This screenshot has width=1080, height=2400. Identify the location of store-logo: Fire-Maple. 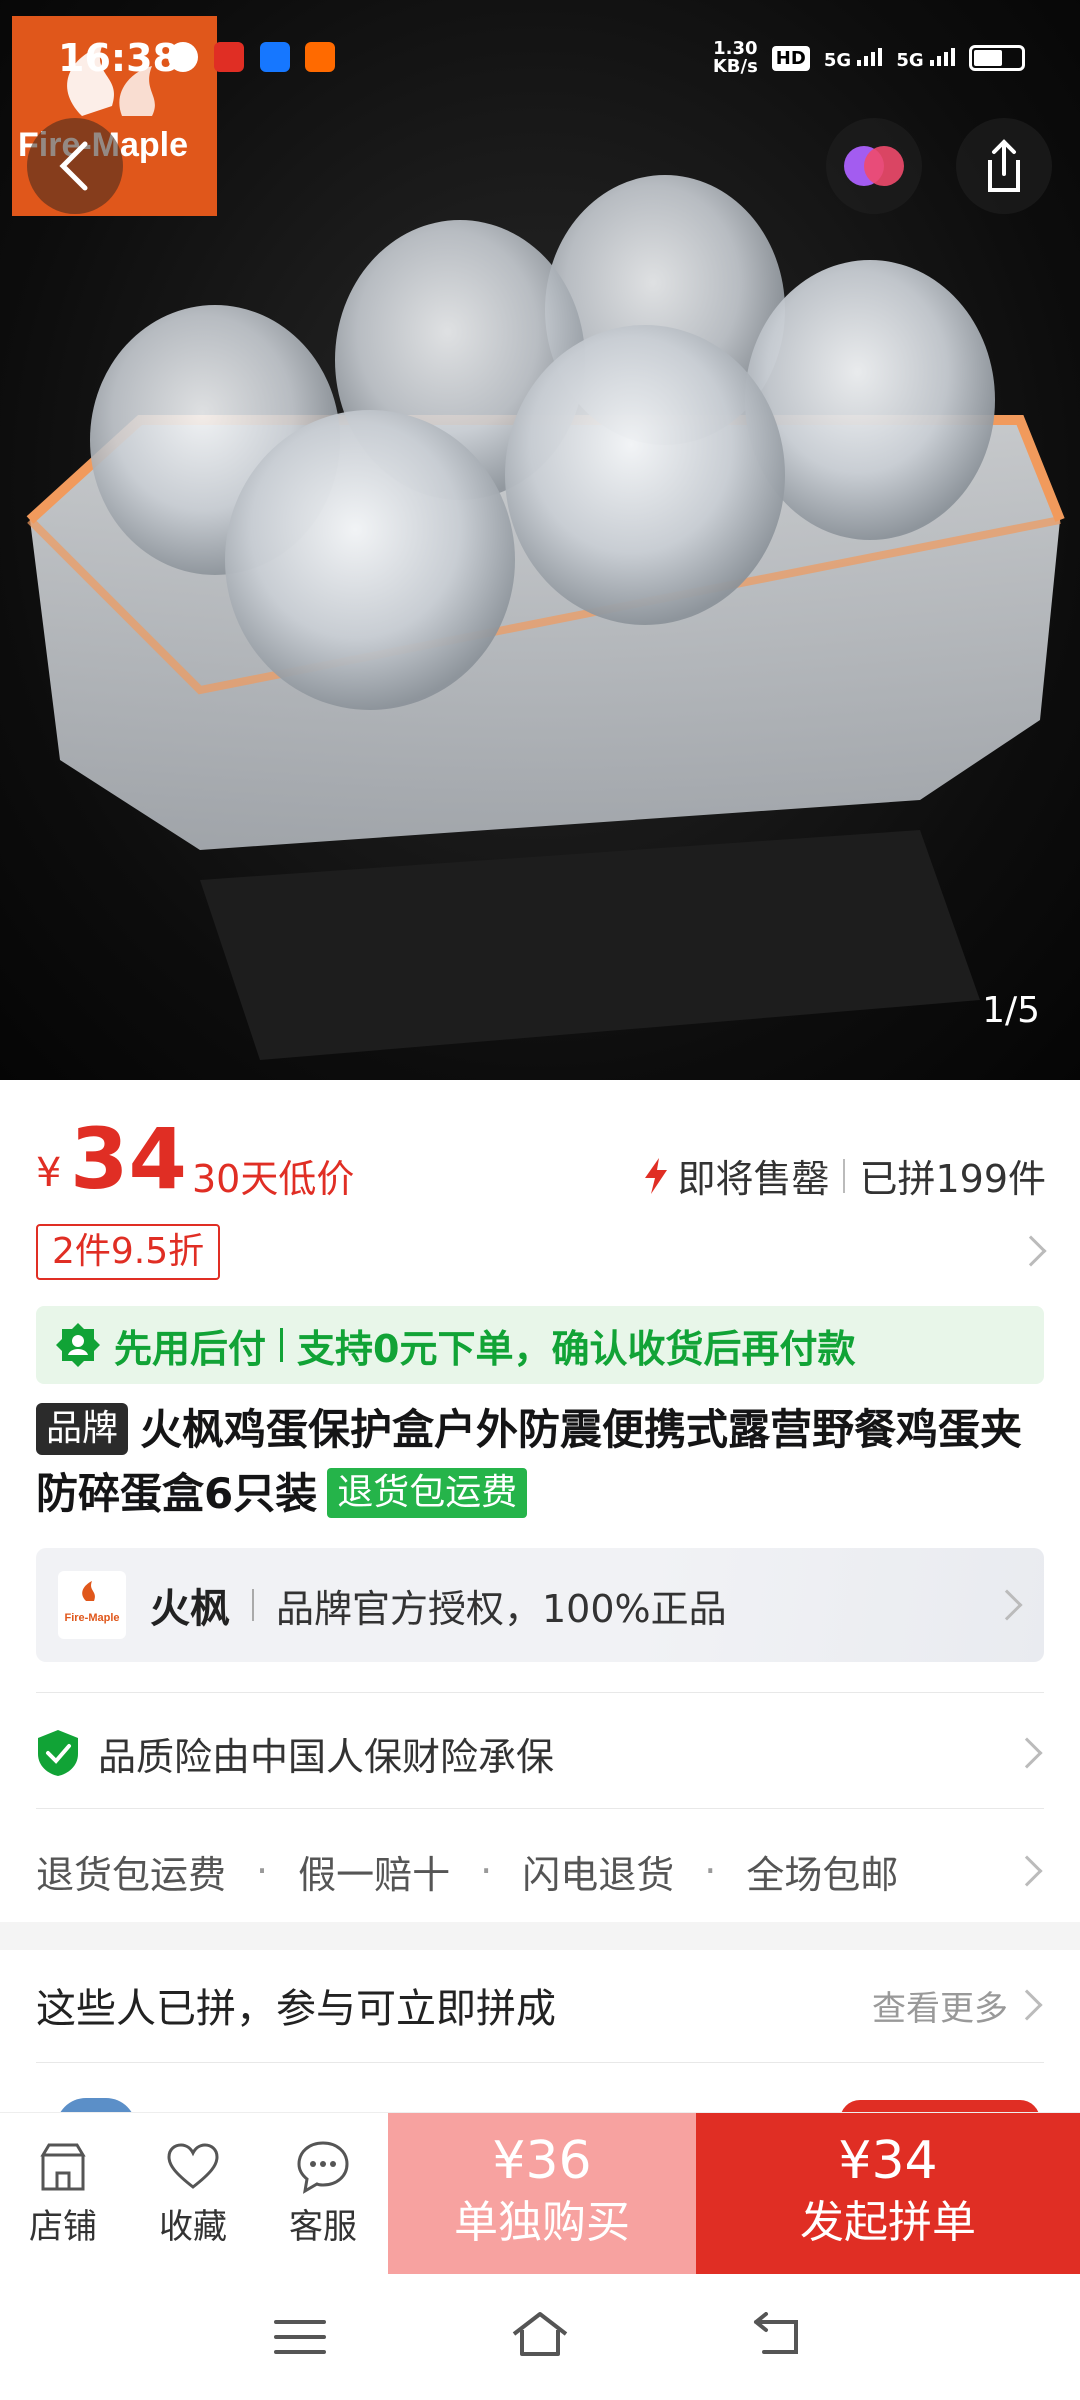
(92, 1605).